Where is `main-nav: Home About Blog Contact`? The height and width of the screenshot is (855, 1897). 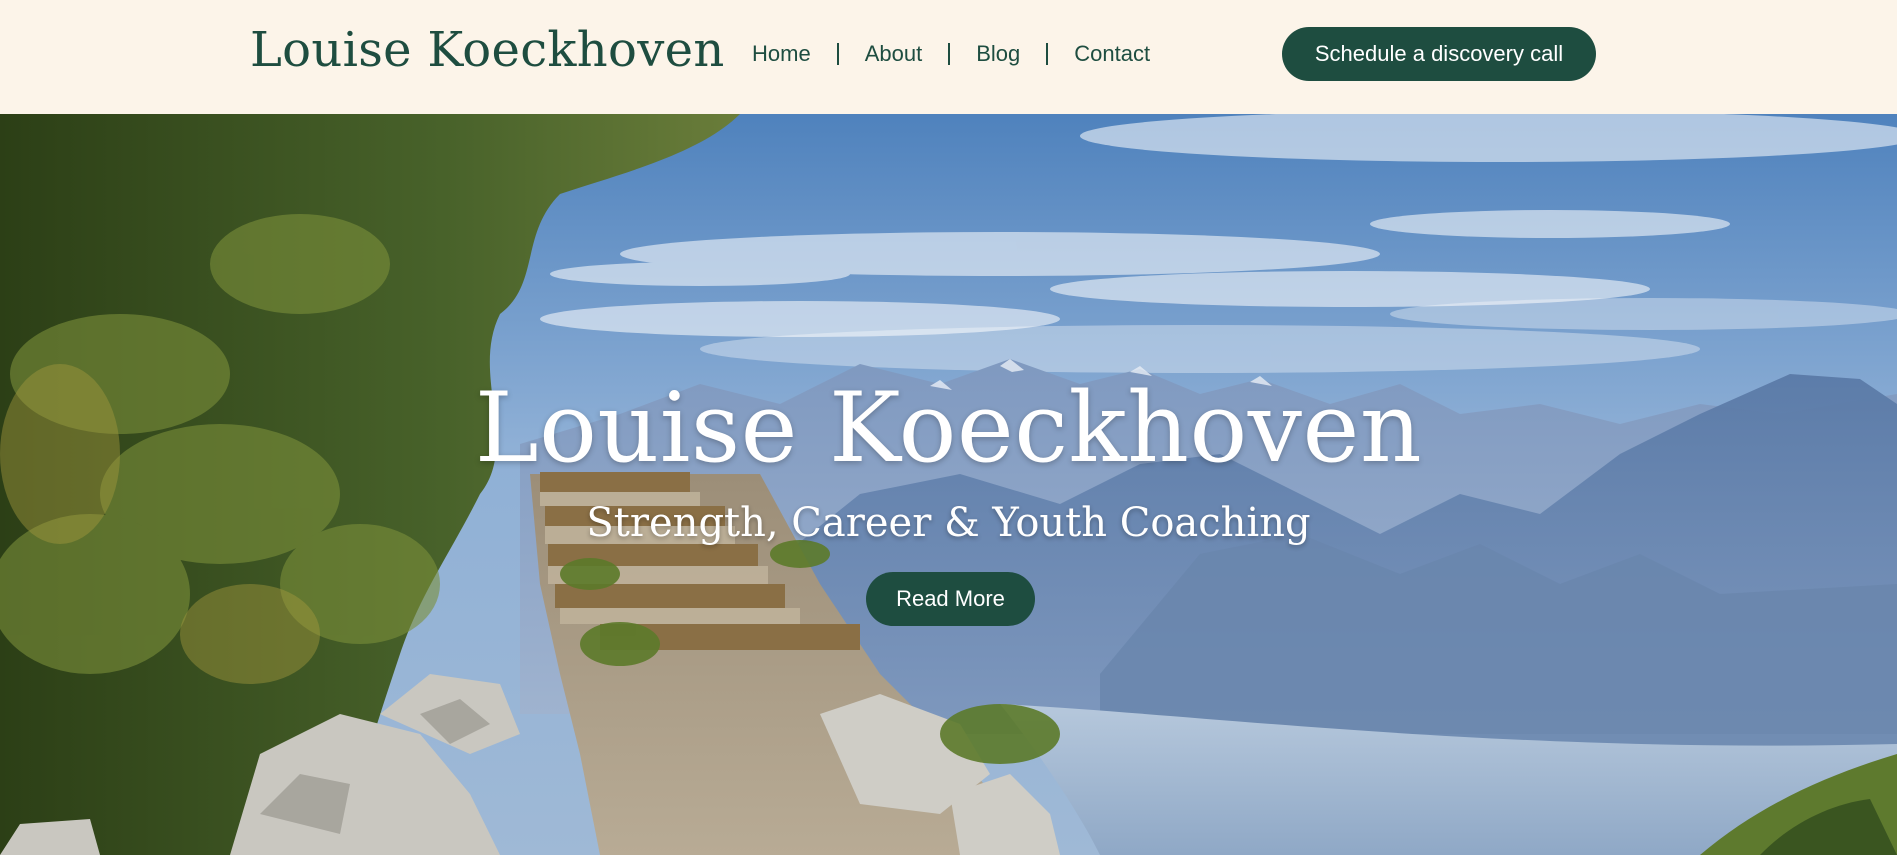
main-nav: Home About Blog Contact is located at coordinates (951, 54).